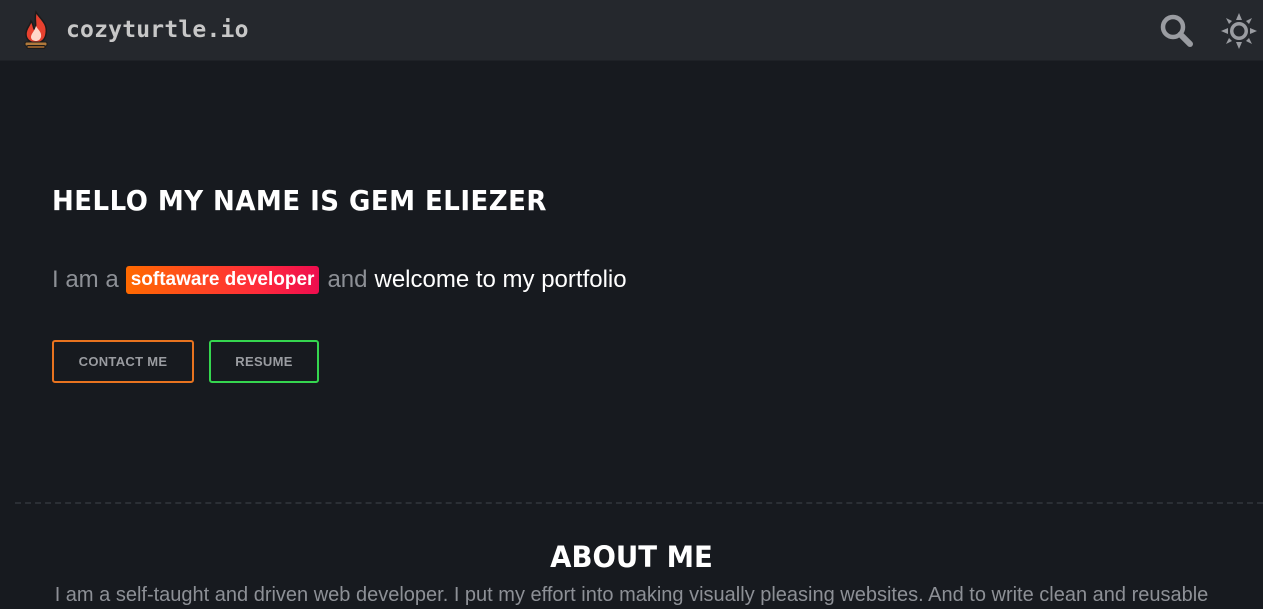 The width and height of the screenshot is (1263, 609). What do you see at coordinates (631, 557) in the screenshot?
I see `about-title: ABOUT ME` at bounding box center [631, 557].